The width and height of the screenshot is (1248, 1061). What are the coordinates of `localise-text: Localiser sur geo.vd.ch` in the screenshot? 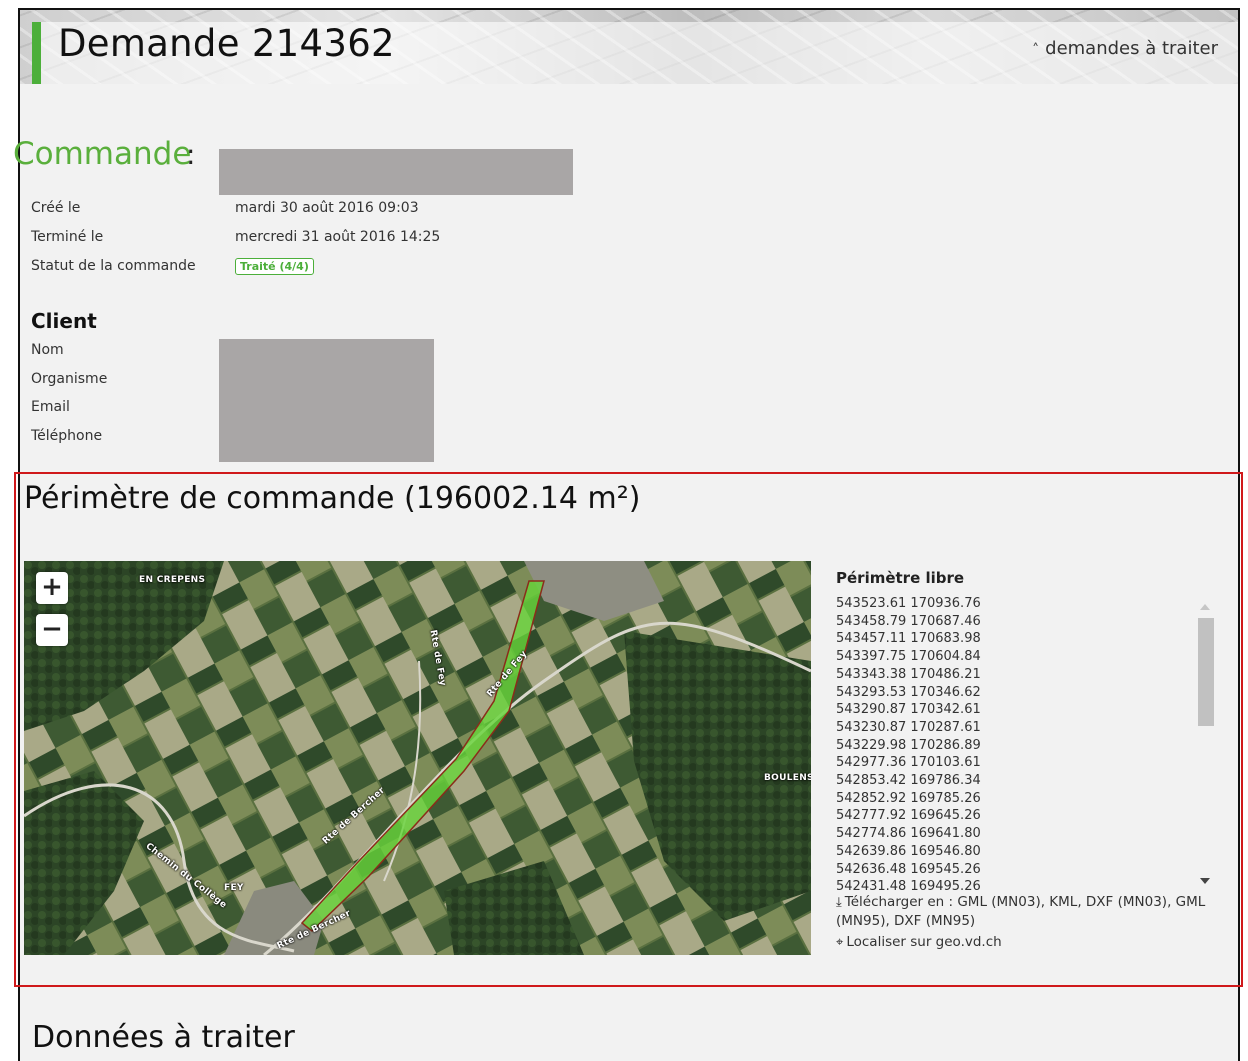 It's located at (923, 942).